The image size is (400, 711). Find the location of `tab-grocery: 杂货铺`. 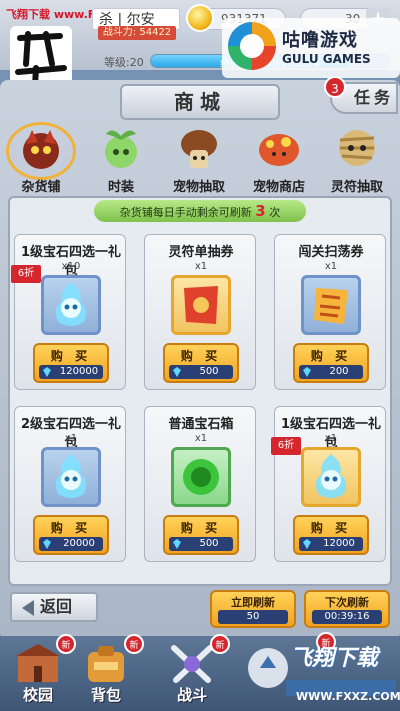

tab-grocery: 杂货铺 is located at coordinates (41, 159).